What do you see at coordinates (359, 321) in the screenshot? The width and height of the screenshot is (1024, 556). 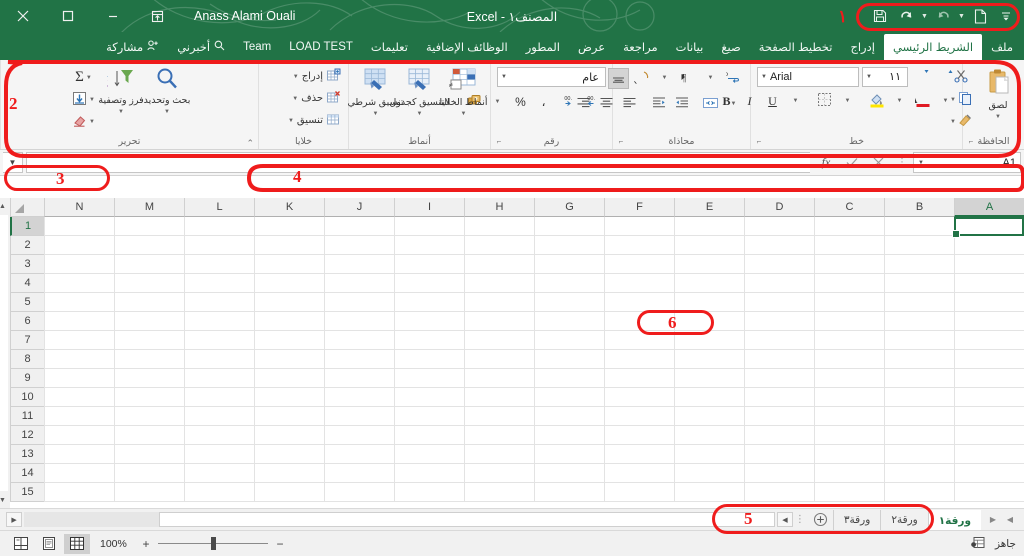 I see `cell-J6` at bounding box center [359, 321].